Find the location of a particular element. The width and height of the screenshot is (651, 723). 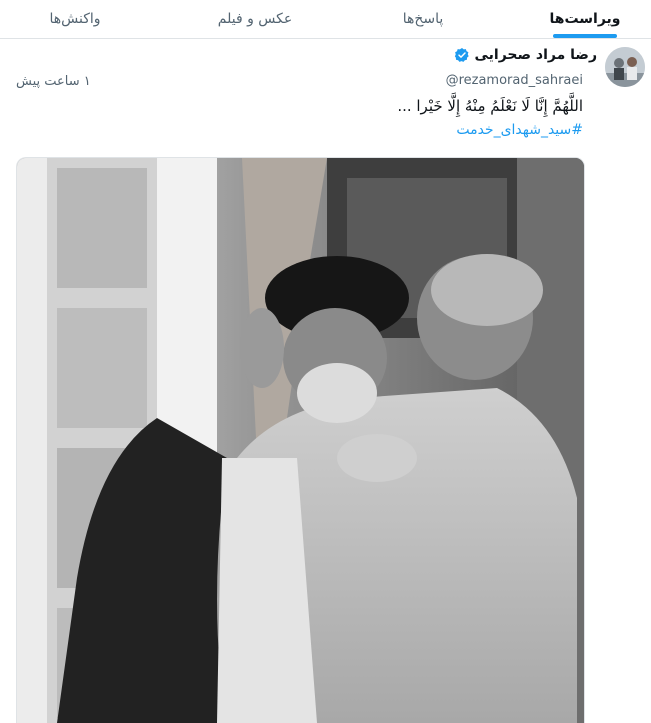

tab-replies-label: پاسخ‌ها is located at coordinates (423, 19).